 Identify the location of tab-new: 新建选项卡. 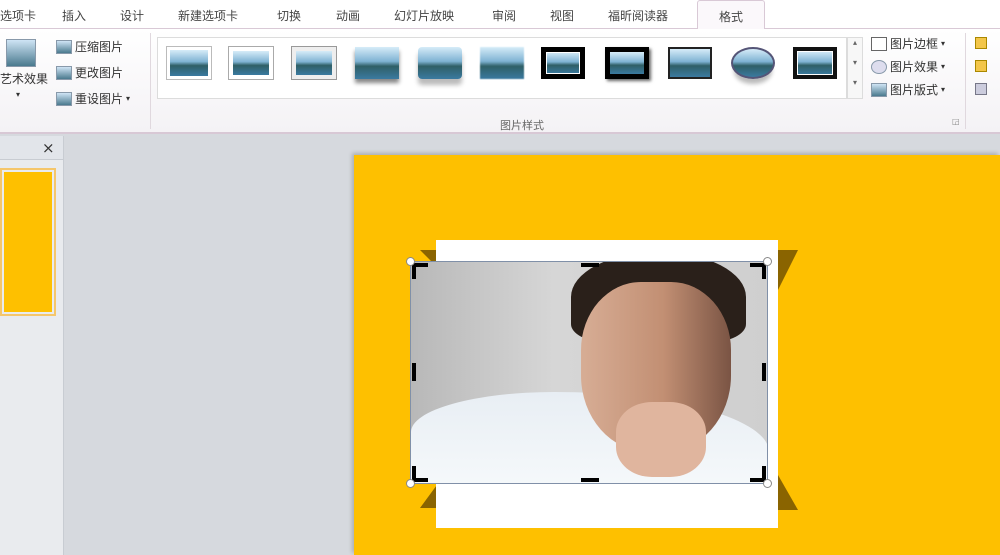
(208, 15).